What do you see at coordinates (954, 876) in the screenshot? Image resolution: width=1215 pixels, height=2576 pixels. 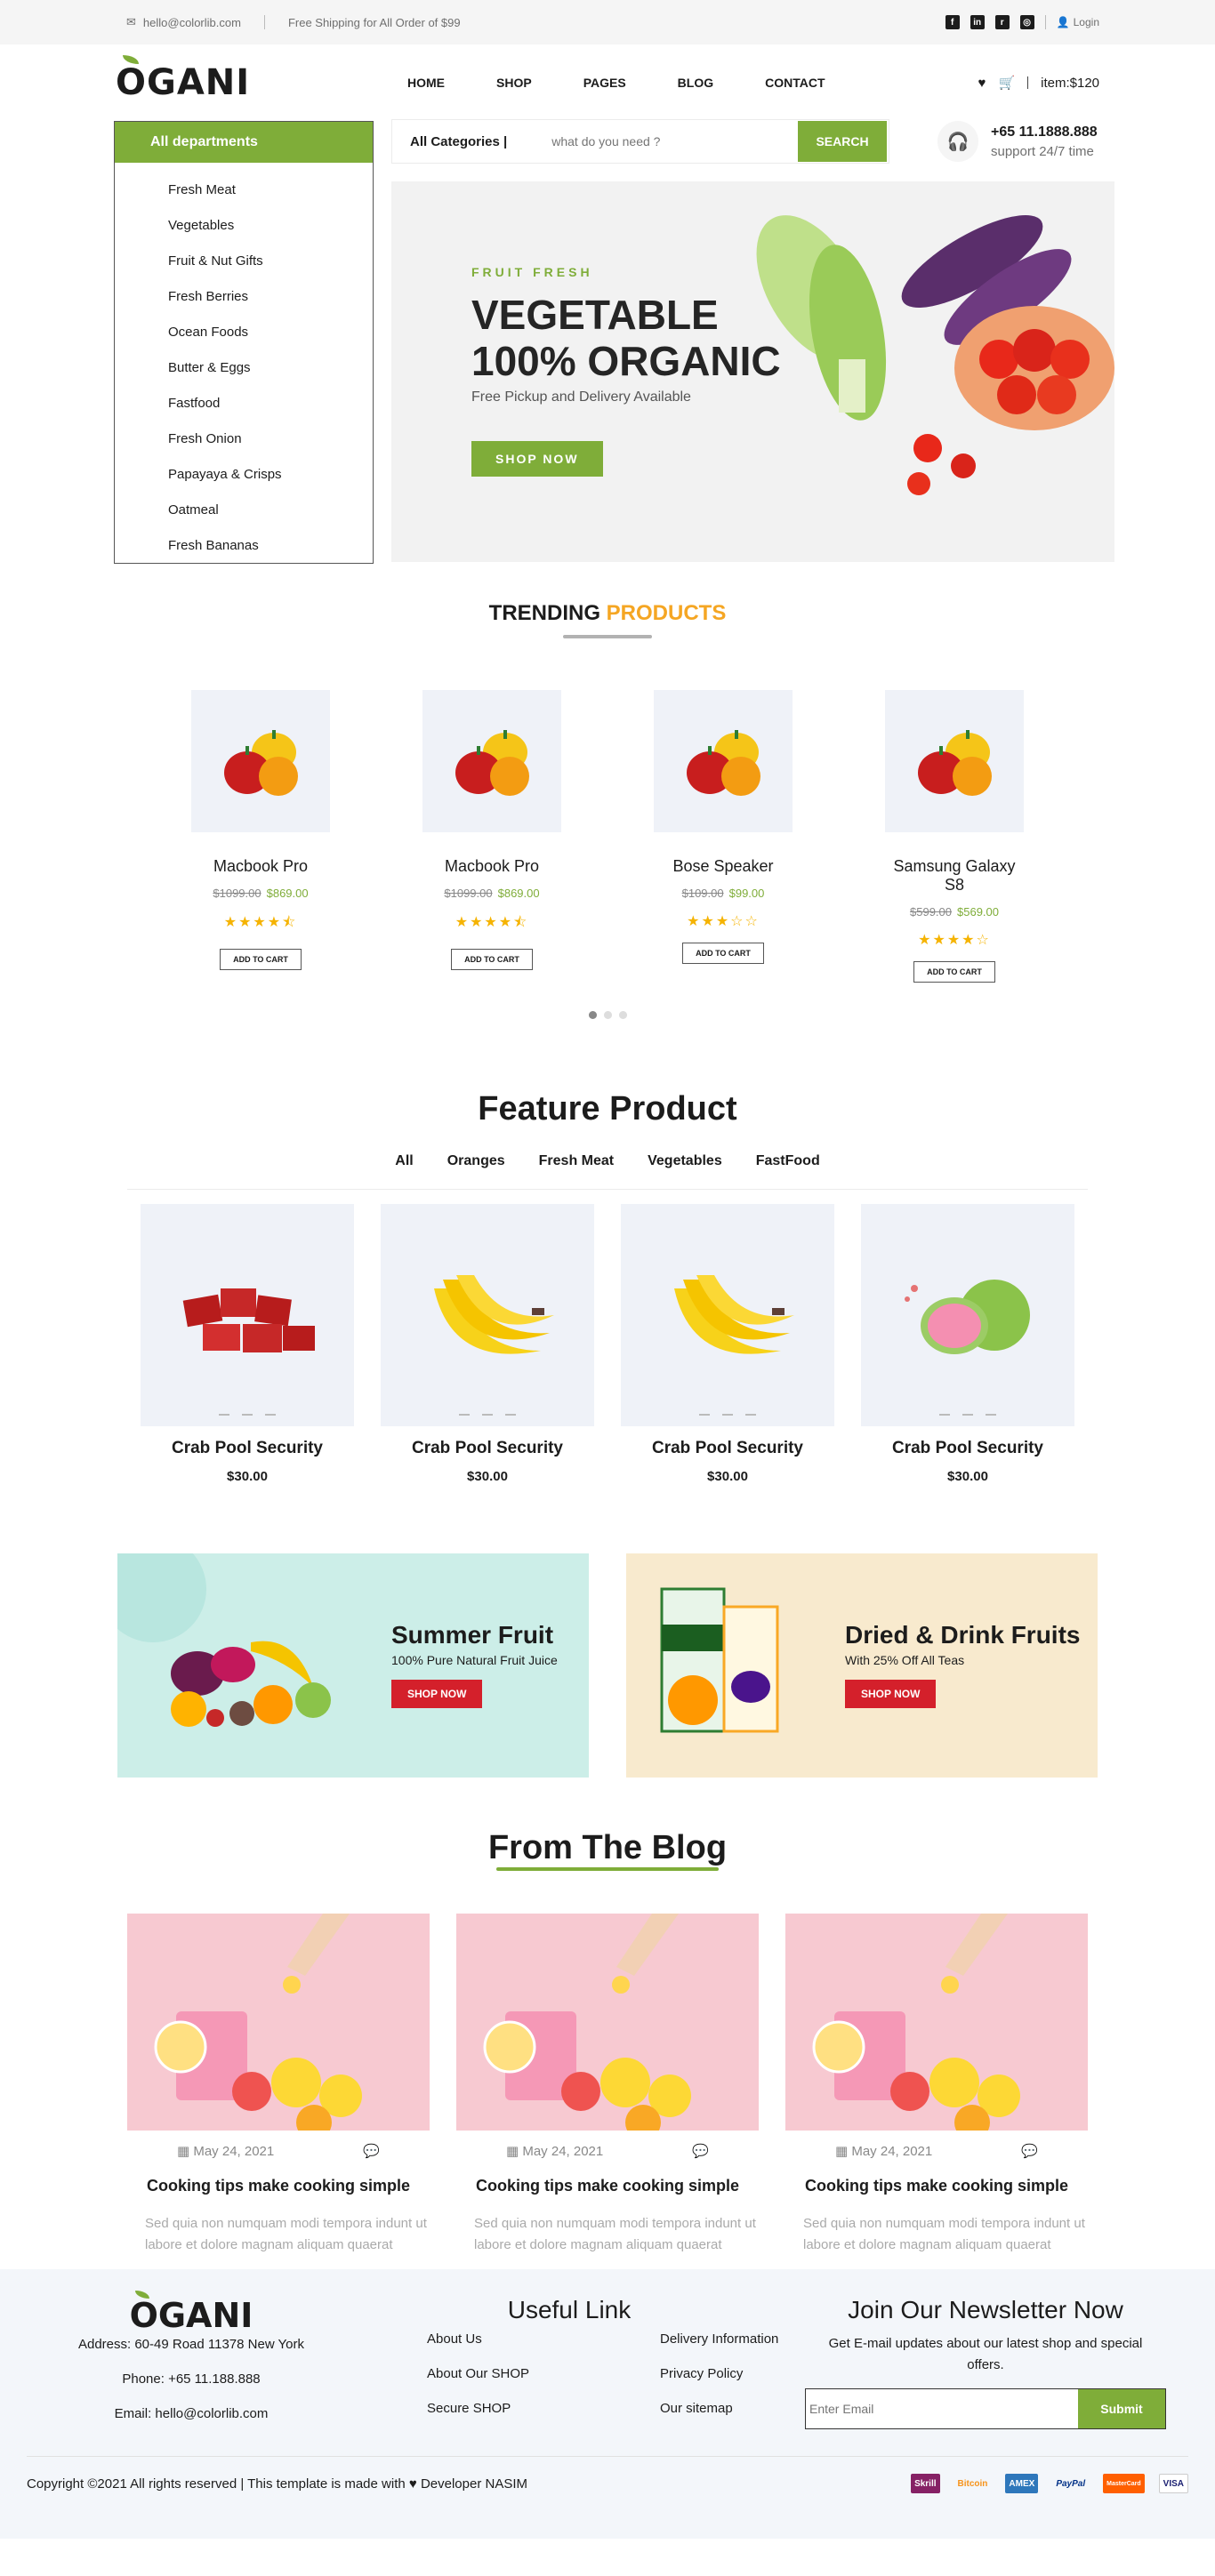 I see `product-name: Samsung Galaxy S8` at bounding box center [954, 876].